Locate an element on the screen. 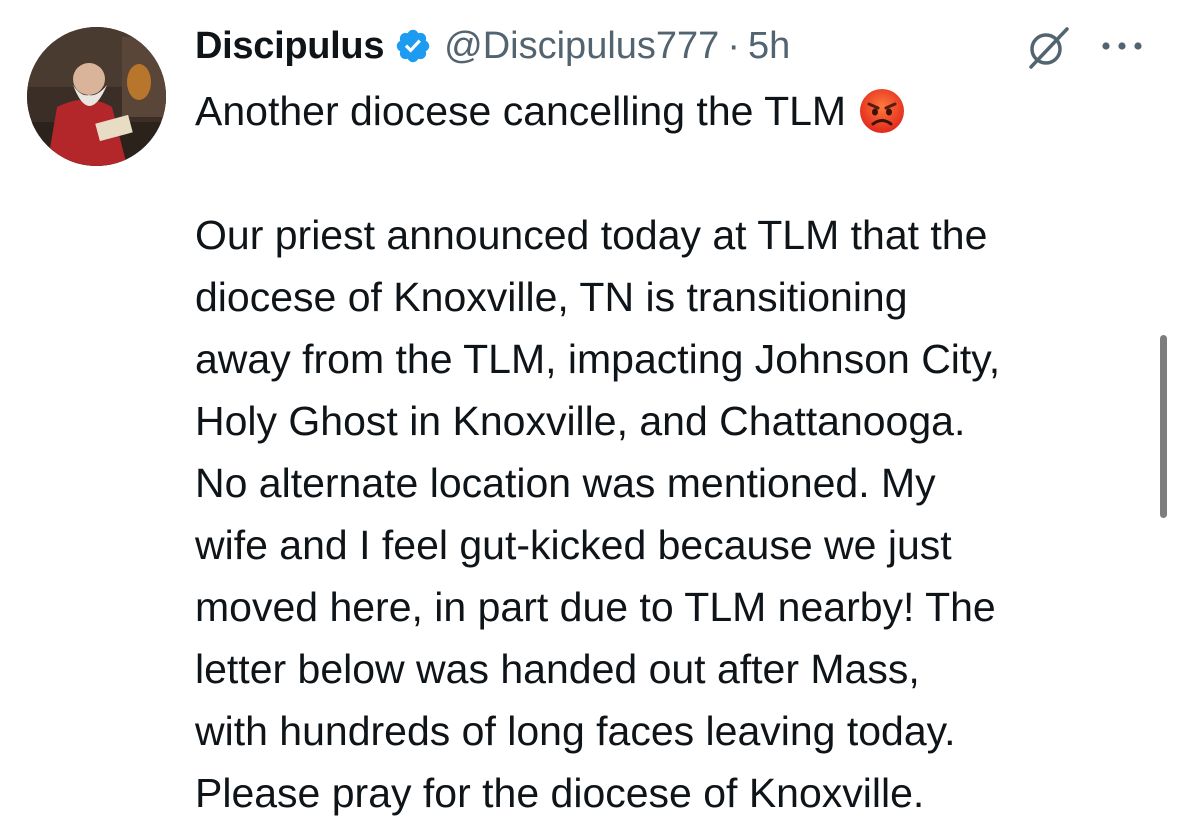 This screenshot has height=829, width=1179. grok-icon is located at coordinates (1048, 48).